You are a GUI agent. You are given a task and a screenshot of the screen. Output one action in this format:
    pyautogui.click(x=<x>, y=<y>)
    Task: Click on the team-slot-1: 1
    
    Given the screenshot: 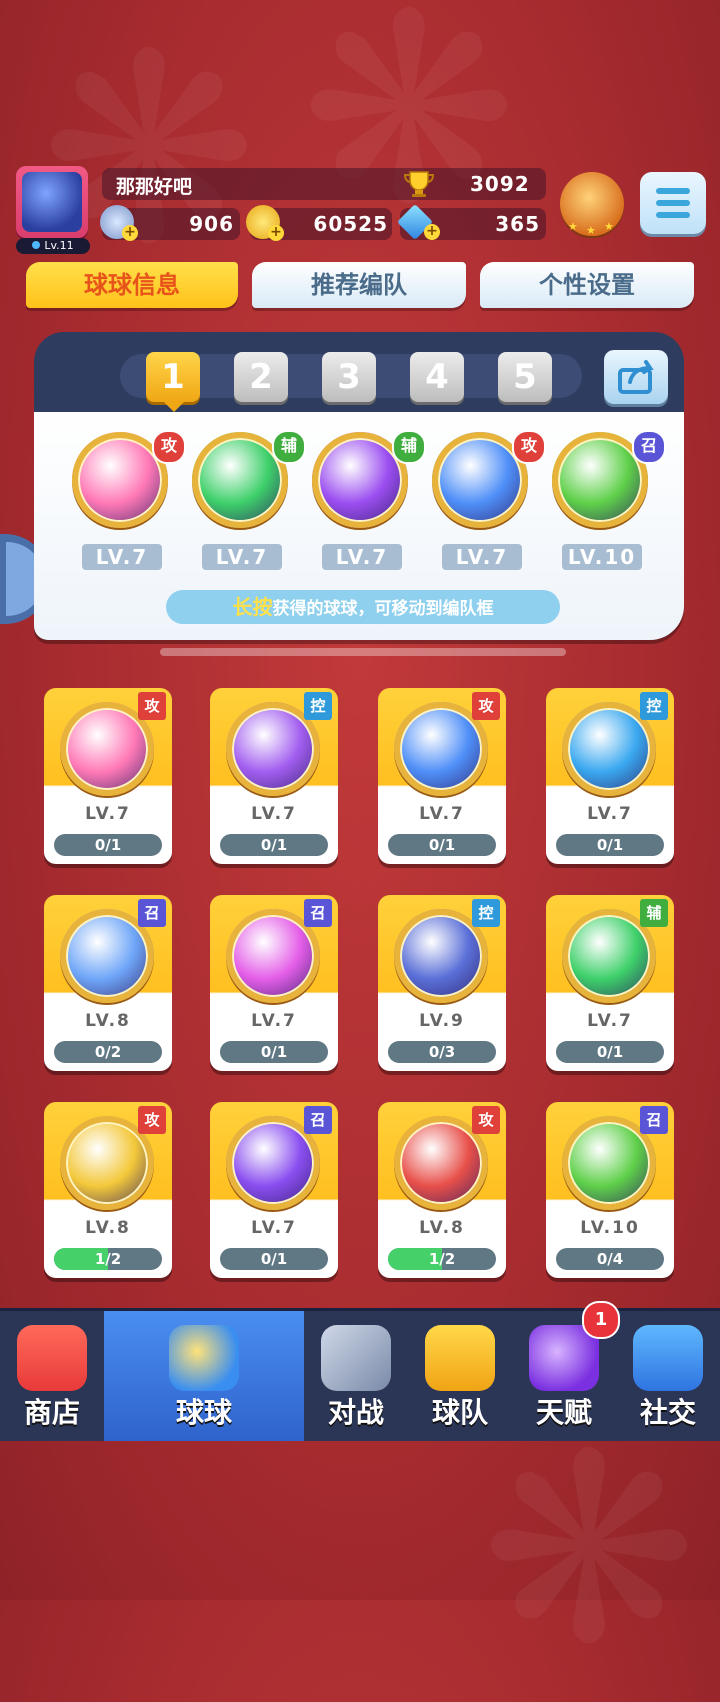 What is the action you would take?
    pyautogui.click(x=173, y=377)
    